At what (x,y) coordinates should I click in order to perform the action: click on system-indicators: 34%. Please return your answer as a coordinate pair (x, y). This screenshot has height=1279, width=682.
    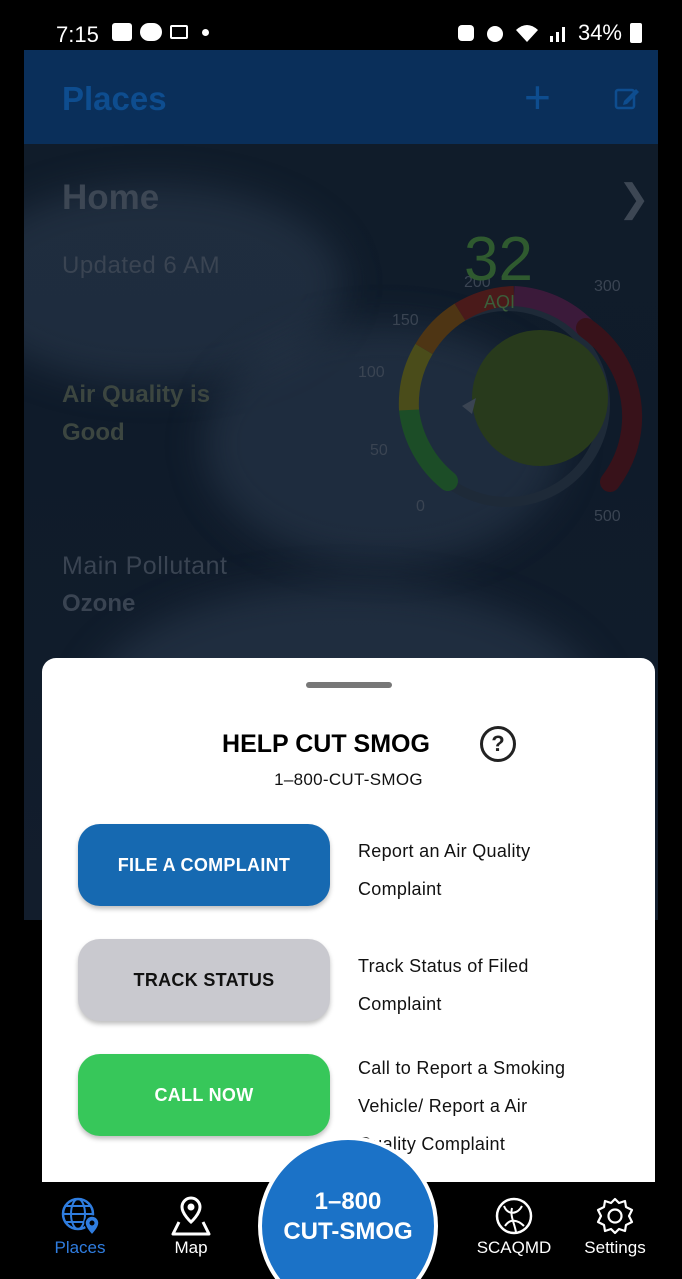
    Looking at the image, I should click on (549, 33).